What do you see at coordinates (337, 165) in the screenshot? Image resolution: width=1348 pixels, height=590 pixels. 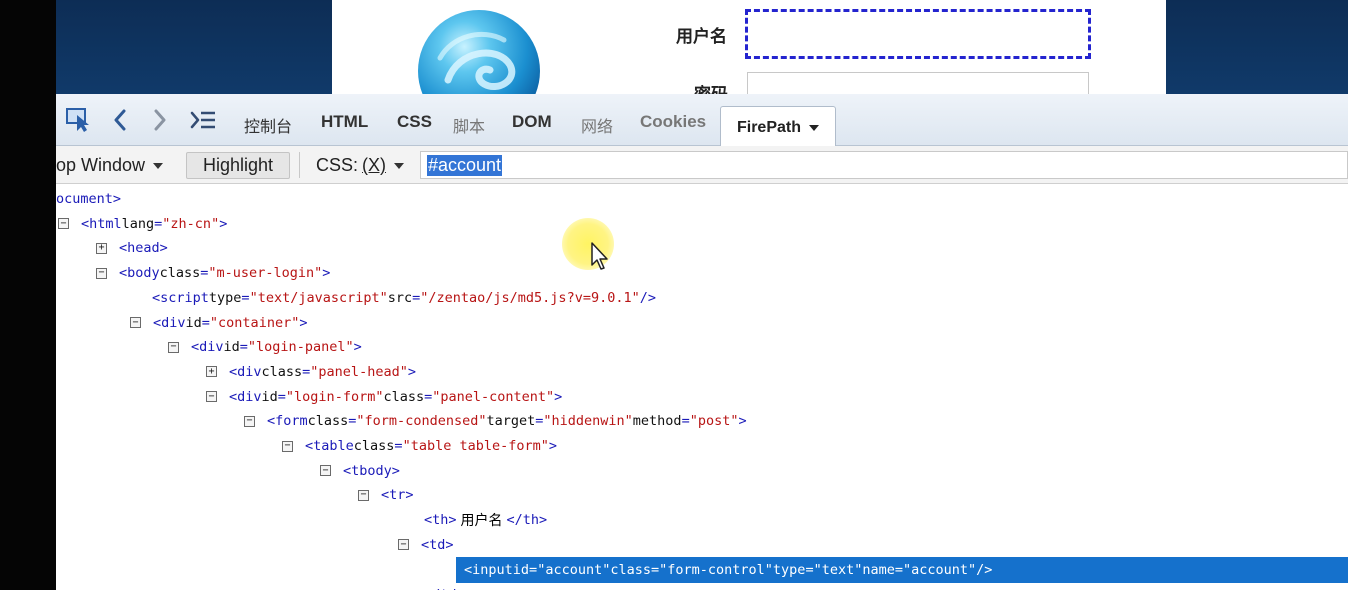 I see `selector-type-label: CSS:` at bounding box center [337, 165].